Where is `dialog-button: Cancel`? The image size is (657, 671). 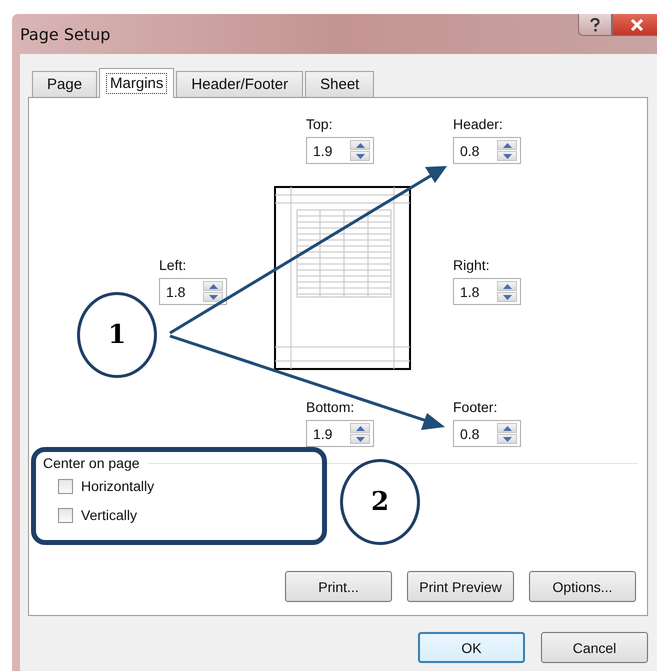 dialog-button: Cancel is located at coordinates (594, 647).